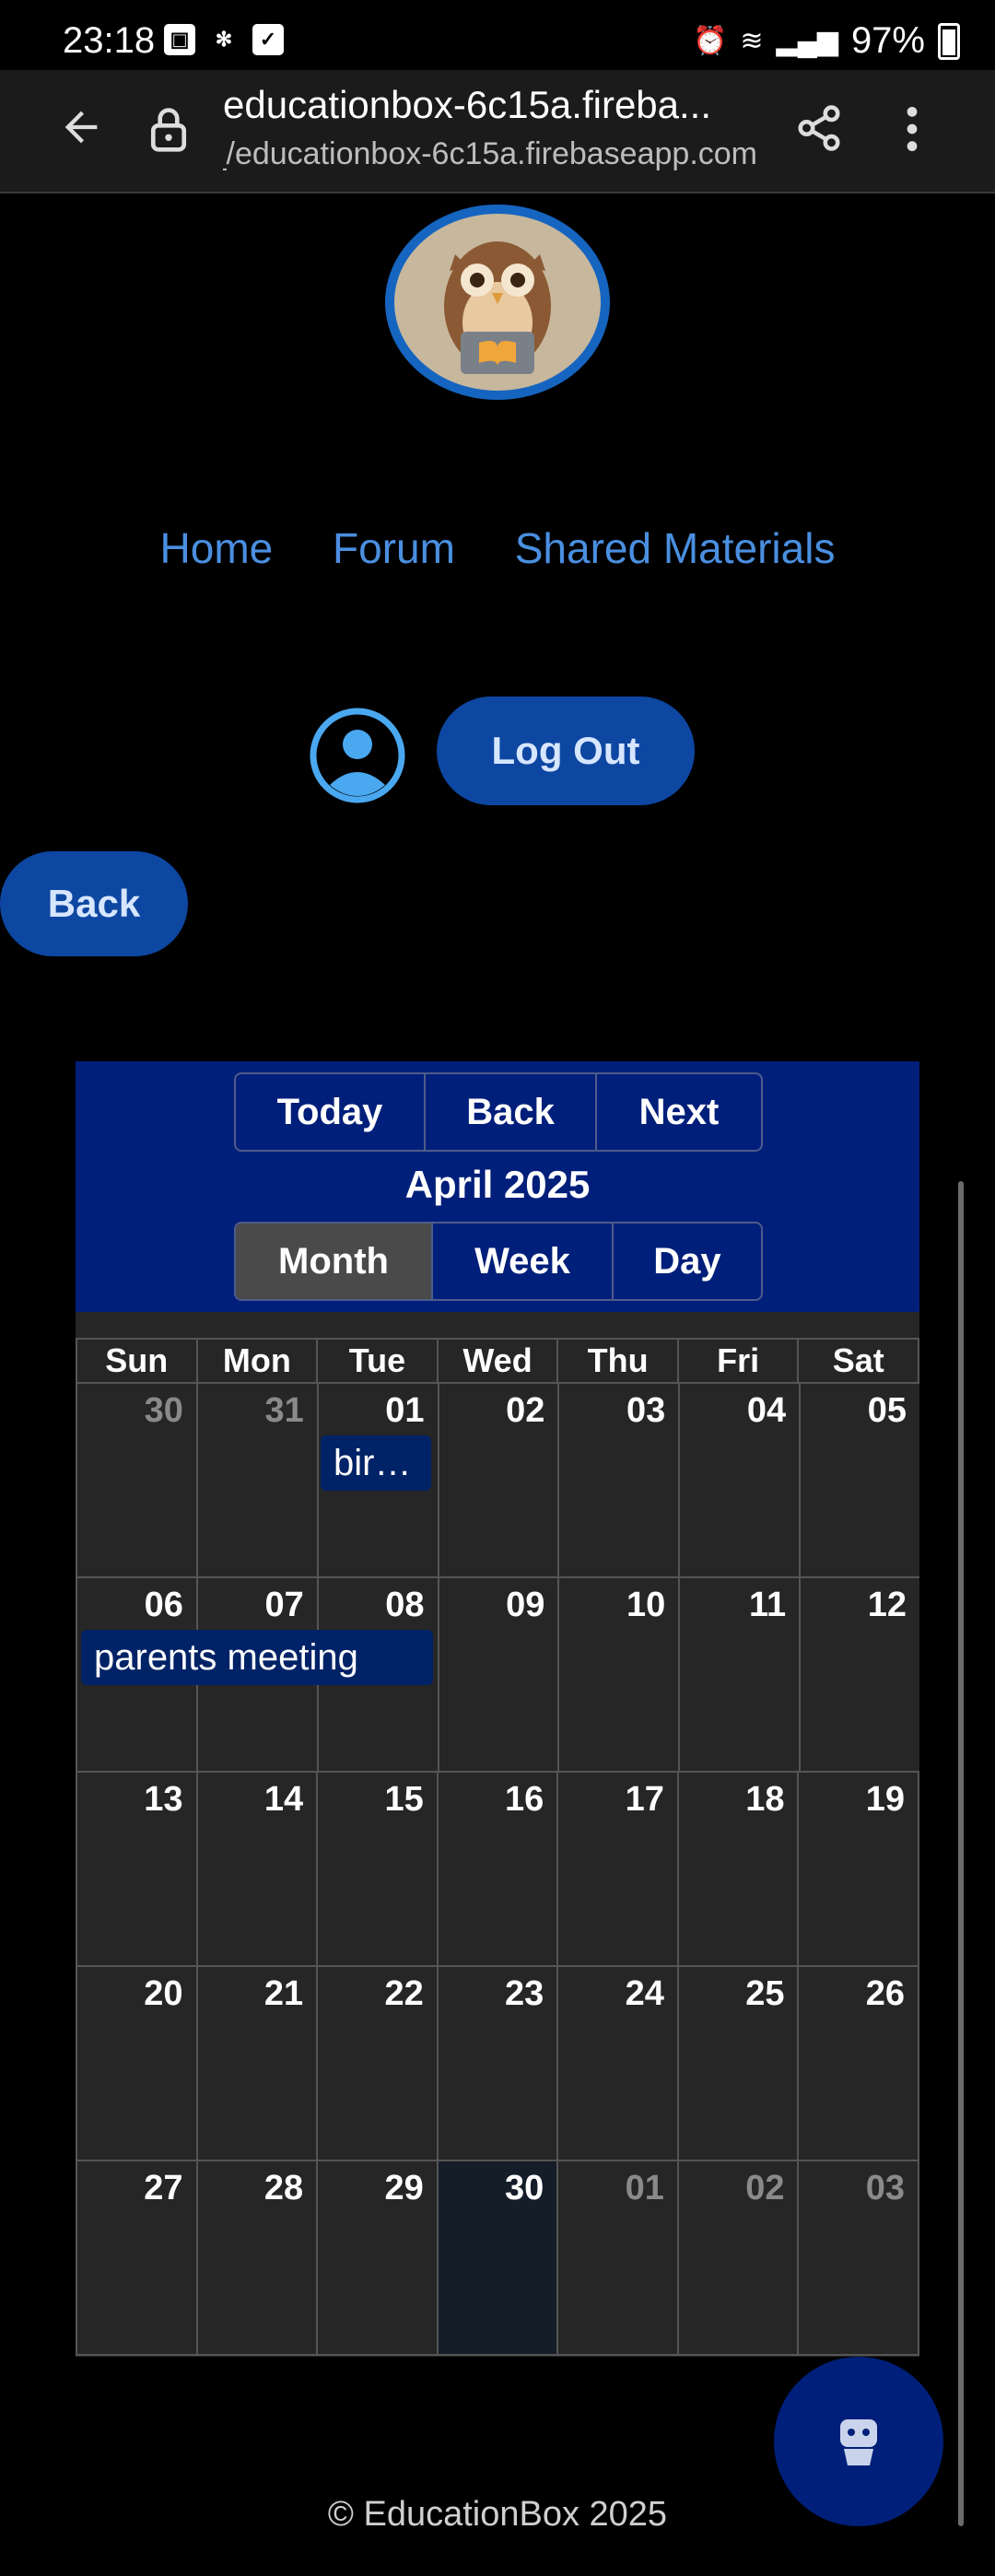 Image resolution: width=995 pixels, height=2576 pixels. What do you see at coordinates (768, 1605) in the screenshot?
I see `day-number: 11` at bounding box center [768, 1605].